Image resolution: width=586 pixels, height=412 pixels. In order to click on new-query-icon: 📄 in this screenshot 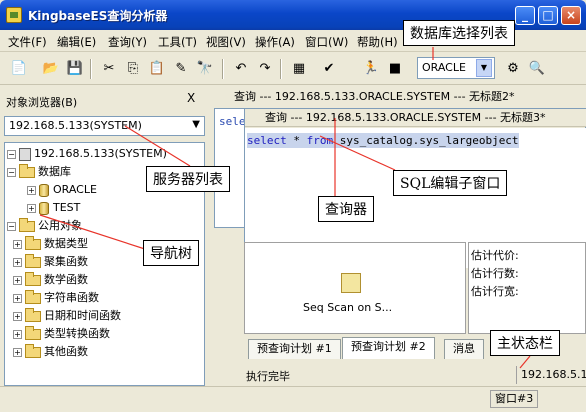, I will do `click(19, 69)`.